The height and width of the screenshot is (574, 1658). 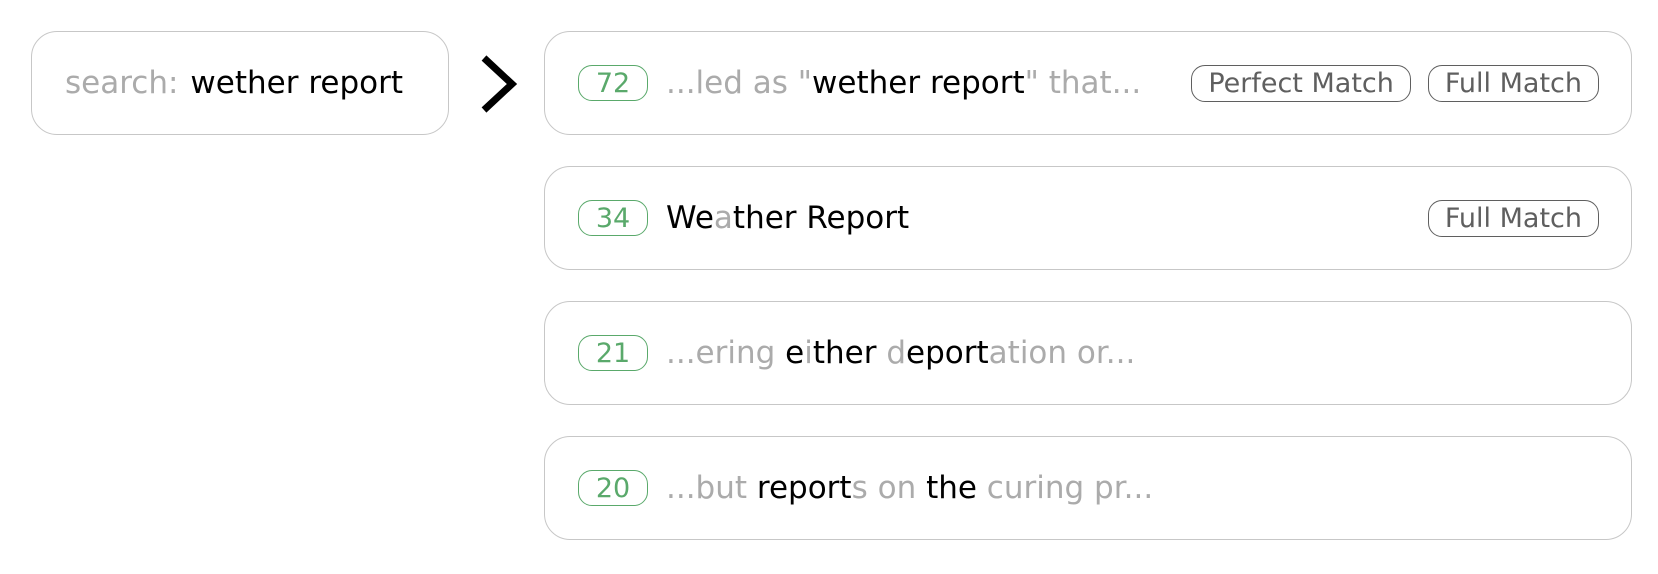 I want to click on snippet-context-text: ...led as ", so click(x=739, y=83).